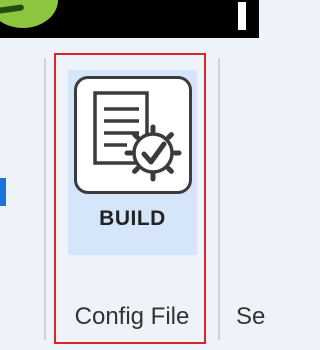 The width and height of the screenshot is (320, 350). What do you see at coordinates (251, 316) in the screenshot?
I see `group-label-next: Se` at bounding box center [251, 316].